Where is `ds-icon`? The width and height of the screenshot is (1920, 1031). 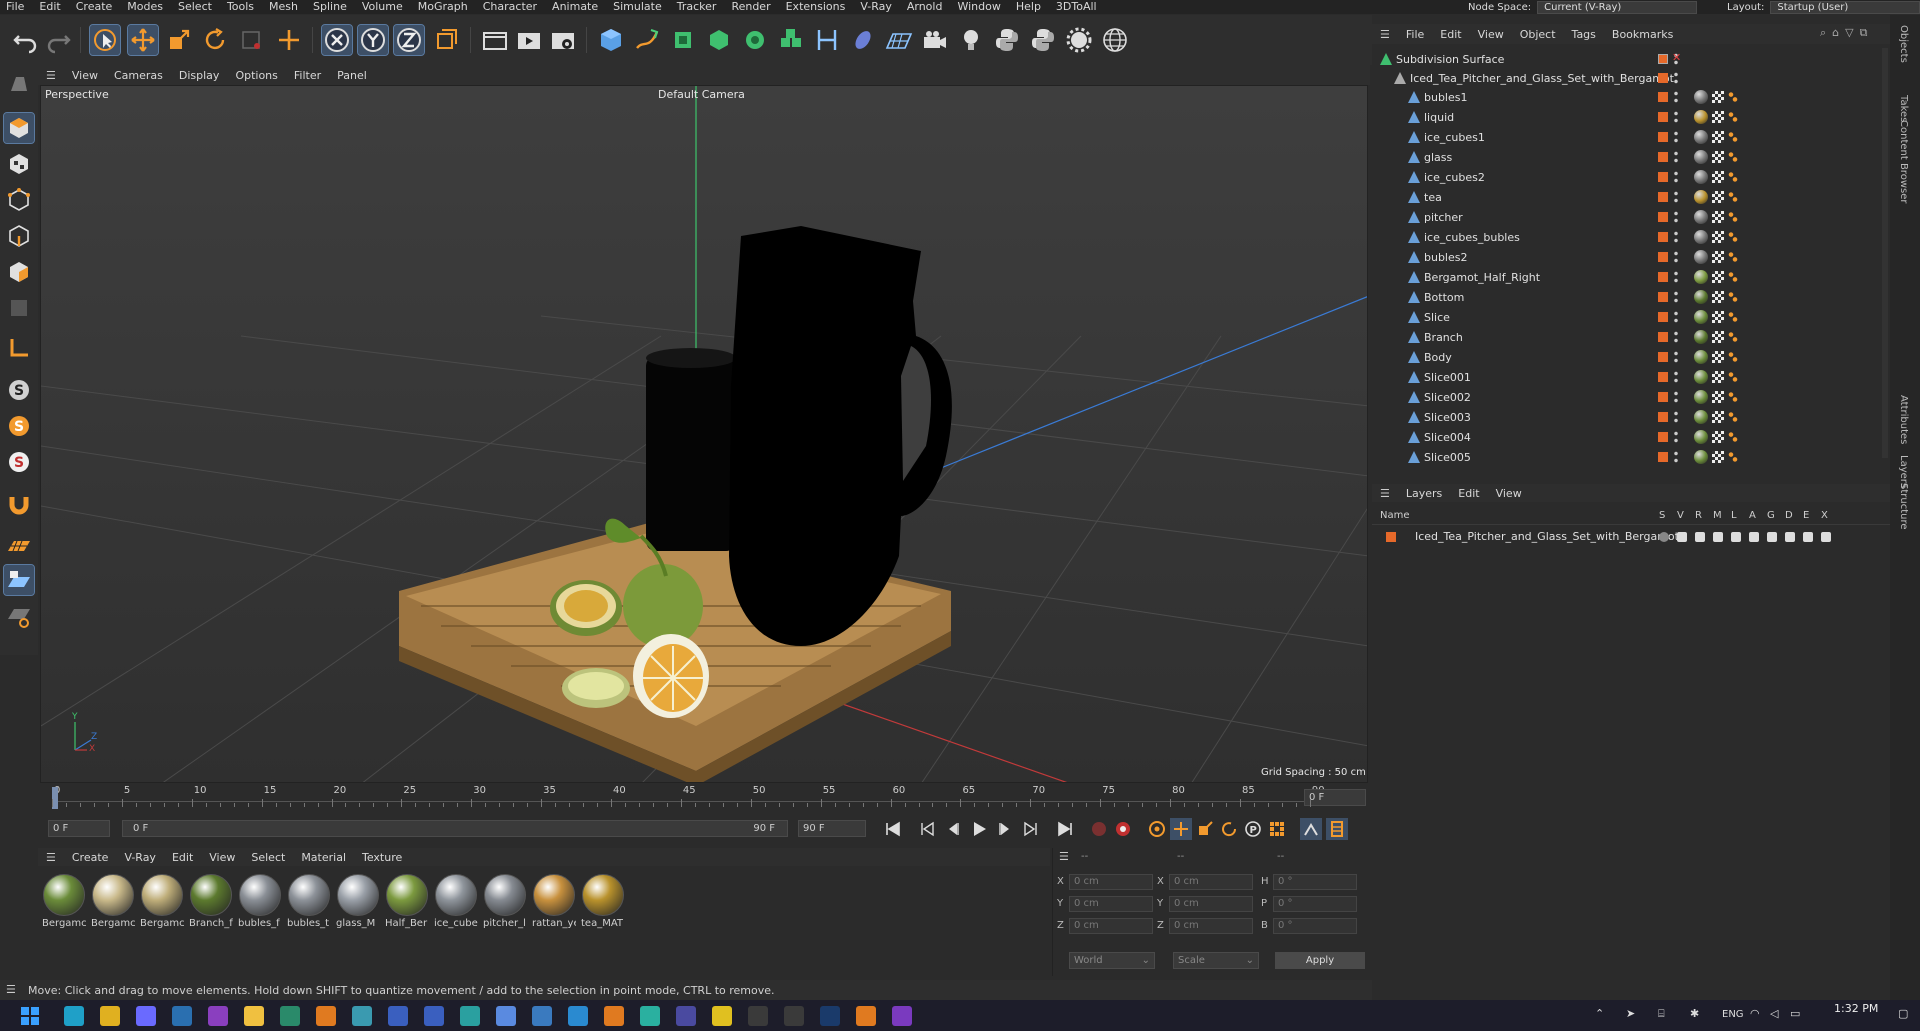 ds-icon is located at coordinates (794, 1016).